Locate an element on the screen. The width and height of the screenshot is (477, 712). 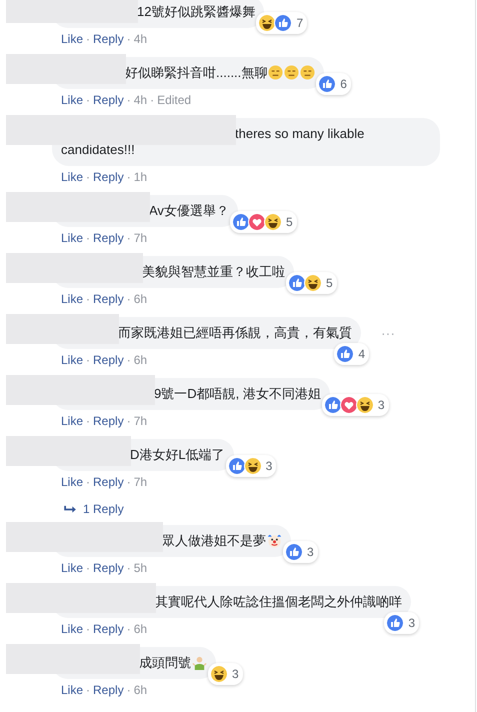
reactions-pill: 7 is located at coordinates (282, 23).